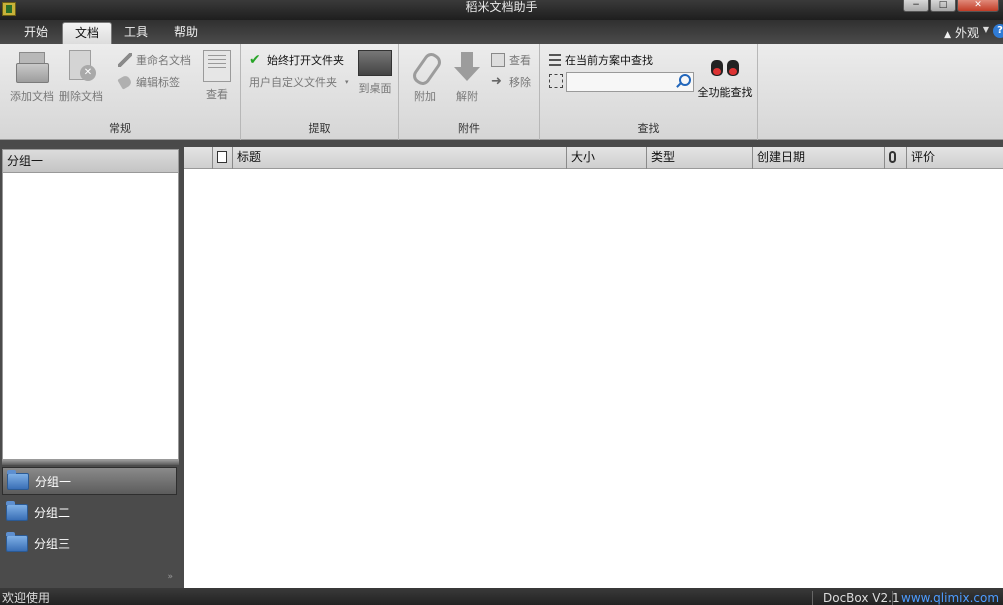  Describe the element at coordinates (293, 82) in the screenshot. I see `custom-folder-label: 用户自定义文件夹` at that location.